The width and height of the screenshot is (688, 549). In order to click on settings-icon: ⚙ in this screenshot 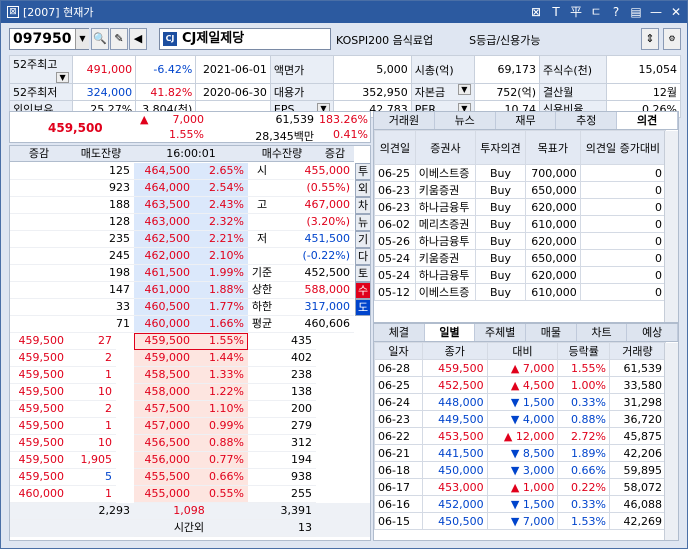, I will do `click(672, 39)`.